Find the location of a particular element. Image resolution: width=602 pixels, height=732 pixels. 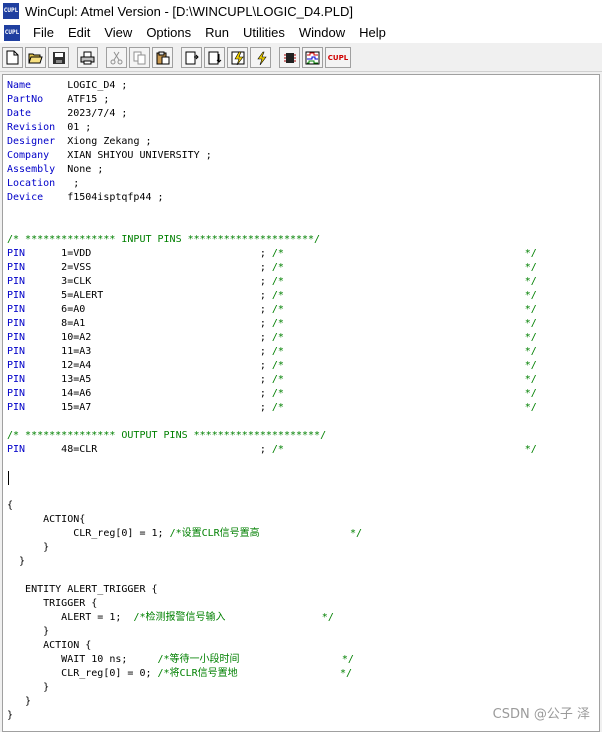

document-system-menu-icon: CUPL is located at coordinates (12, 32).